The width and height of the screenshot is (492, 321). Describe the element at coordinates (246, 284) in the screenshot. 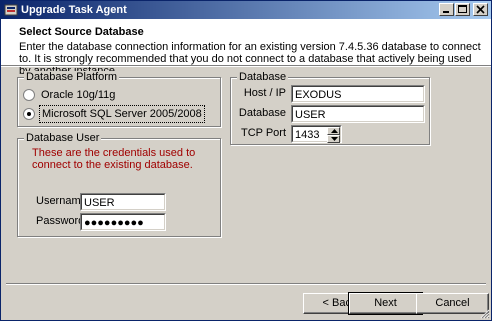

I see `footer-divider` at that location.